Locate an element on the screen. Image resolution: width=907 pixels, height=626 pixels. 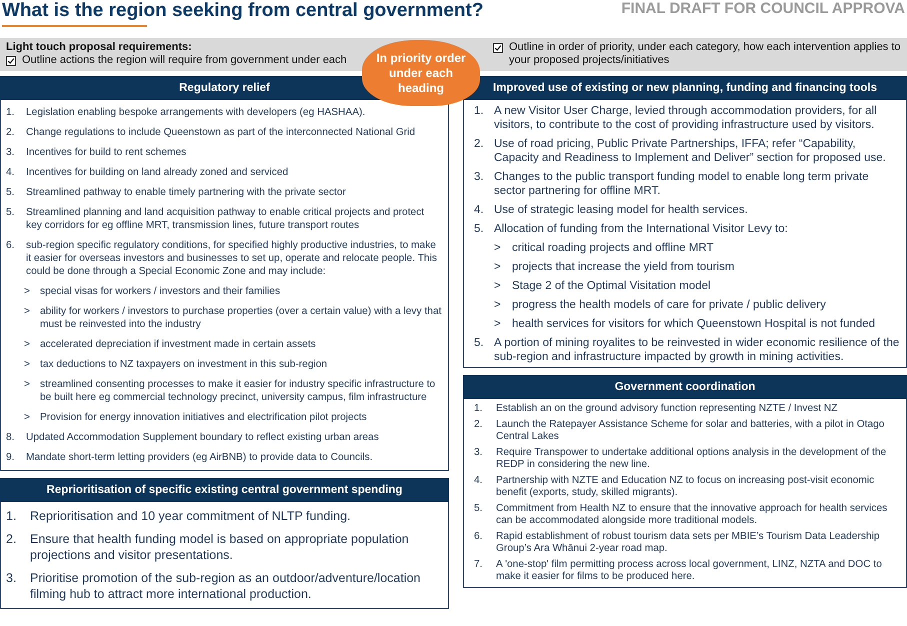
list-item-text: Establish an on the ground advisory function representing NZTE / Invest NZ is located at coordinates (667, 409).